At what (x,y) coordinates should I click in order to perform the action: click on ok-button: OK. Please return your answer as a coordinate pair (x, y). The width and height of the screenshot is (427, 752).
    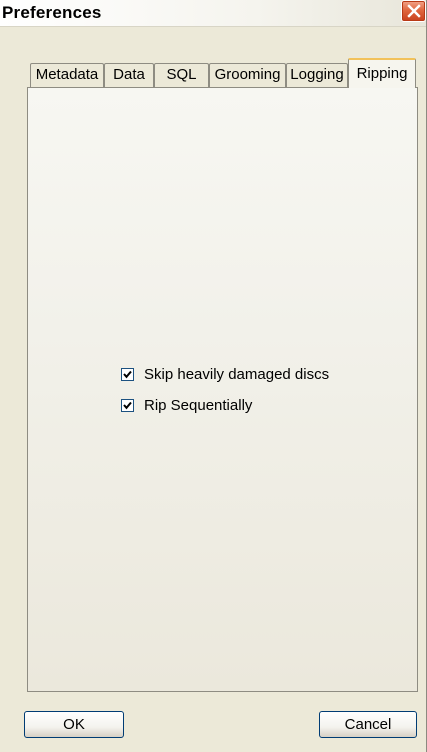
    Looking at the image, I should click on (74, 724).